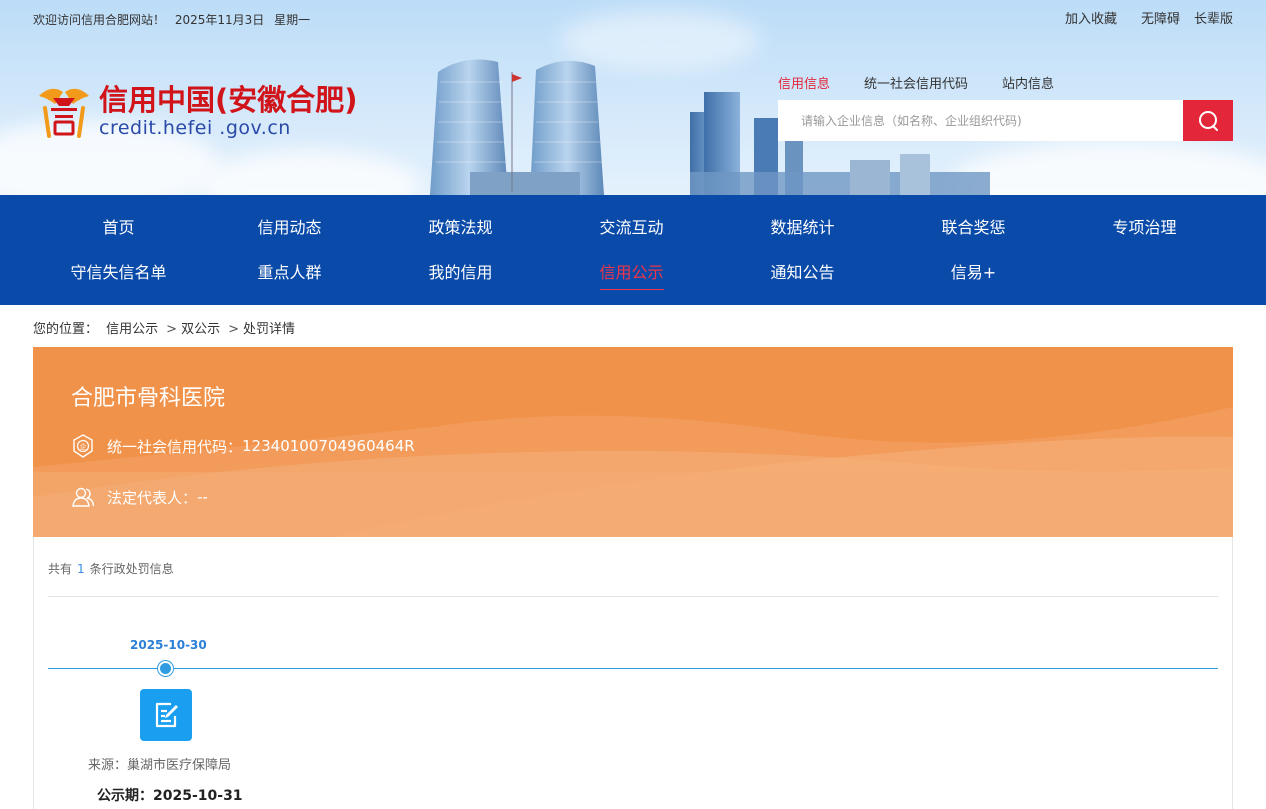 The height and width of the screenshot is (809, 1266). I want to click on breadcrumb-item-publicity: 信用公示, so click(132, 329).